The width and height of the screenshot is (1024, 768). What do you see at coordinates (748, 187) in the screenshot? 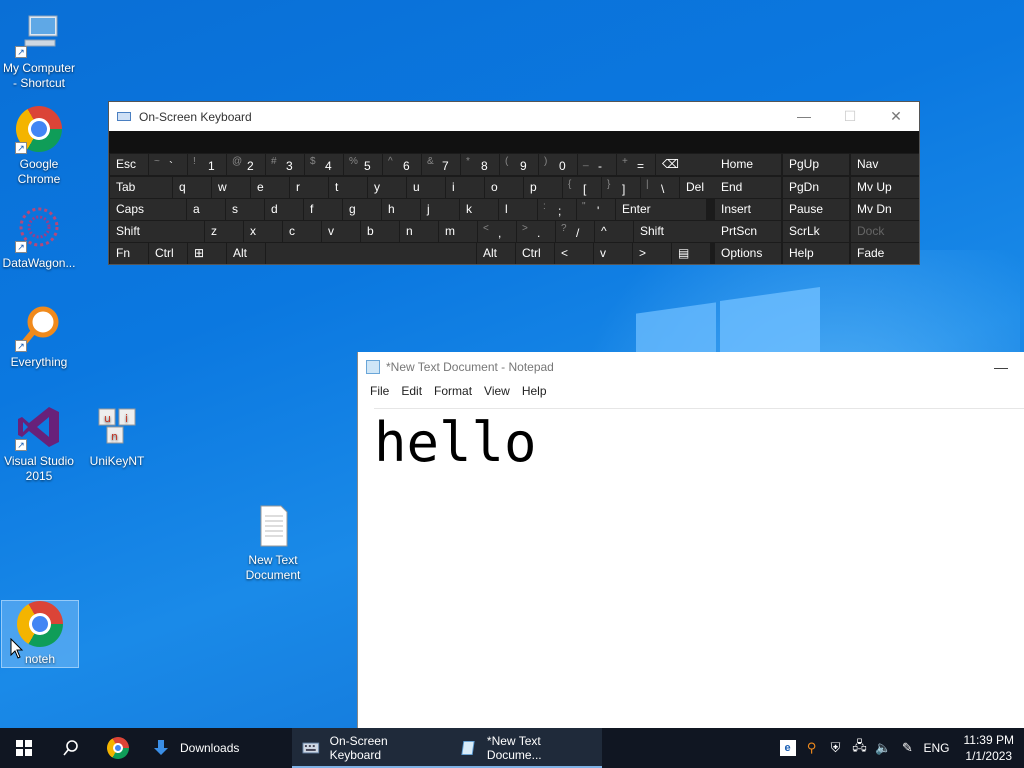
I see `osk-nav-key: End` at bounding box center [748, 187].